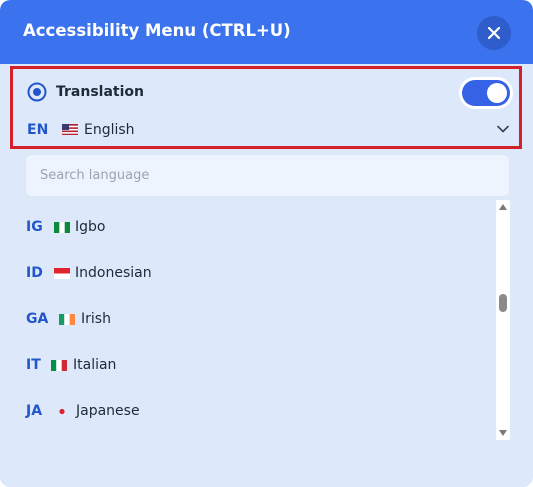 This screenshot has height=487, width=533. Describe the element at coordinates (90, 227) in the screenshot. I see `language-name: Igbo` at that location.